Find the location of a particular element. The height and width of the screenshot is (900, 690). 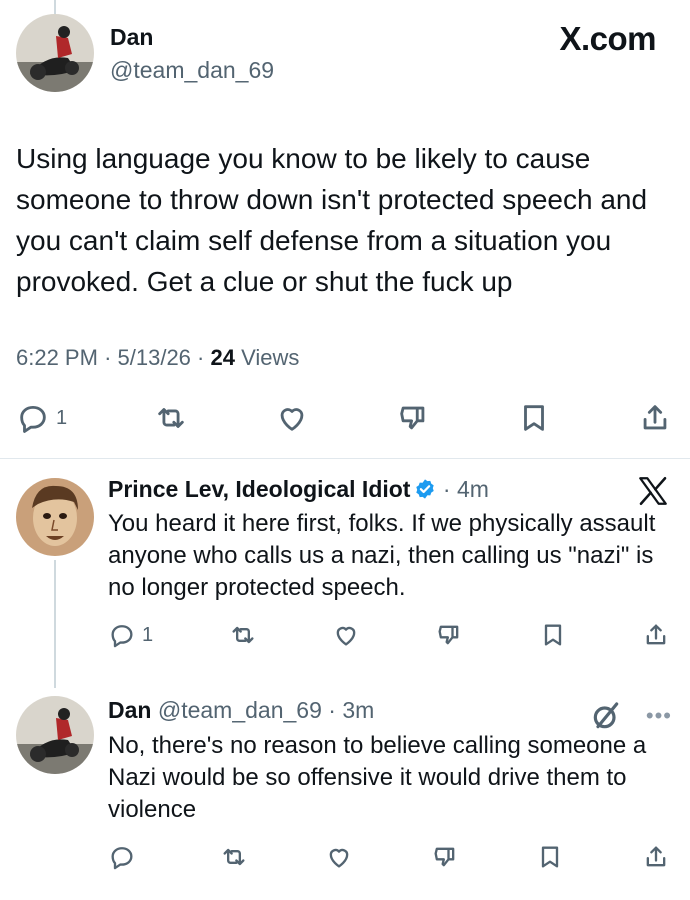

divider is located at coordinates (345, 458).